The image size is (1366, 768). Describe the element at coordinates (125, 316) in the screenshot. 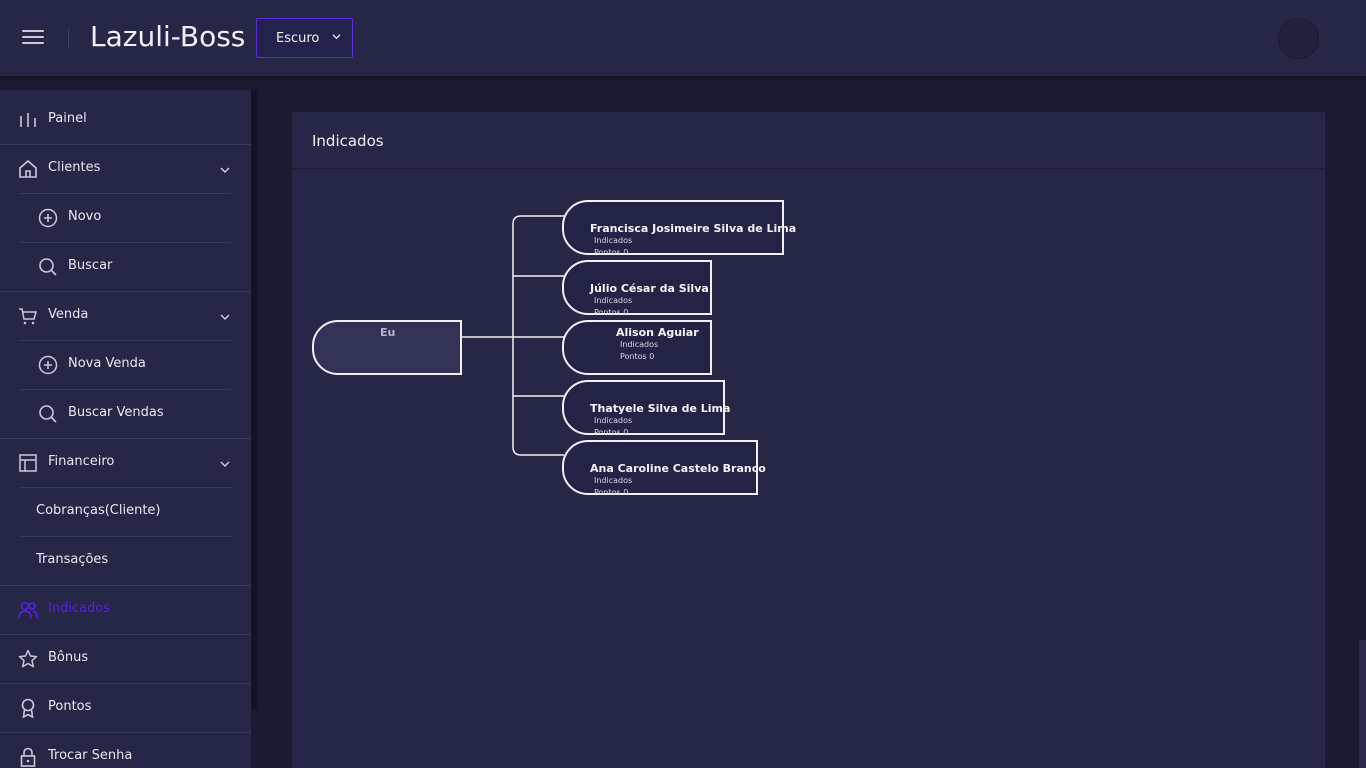

I see `sidebar-item-venda: Venda` at that location.